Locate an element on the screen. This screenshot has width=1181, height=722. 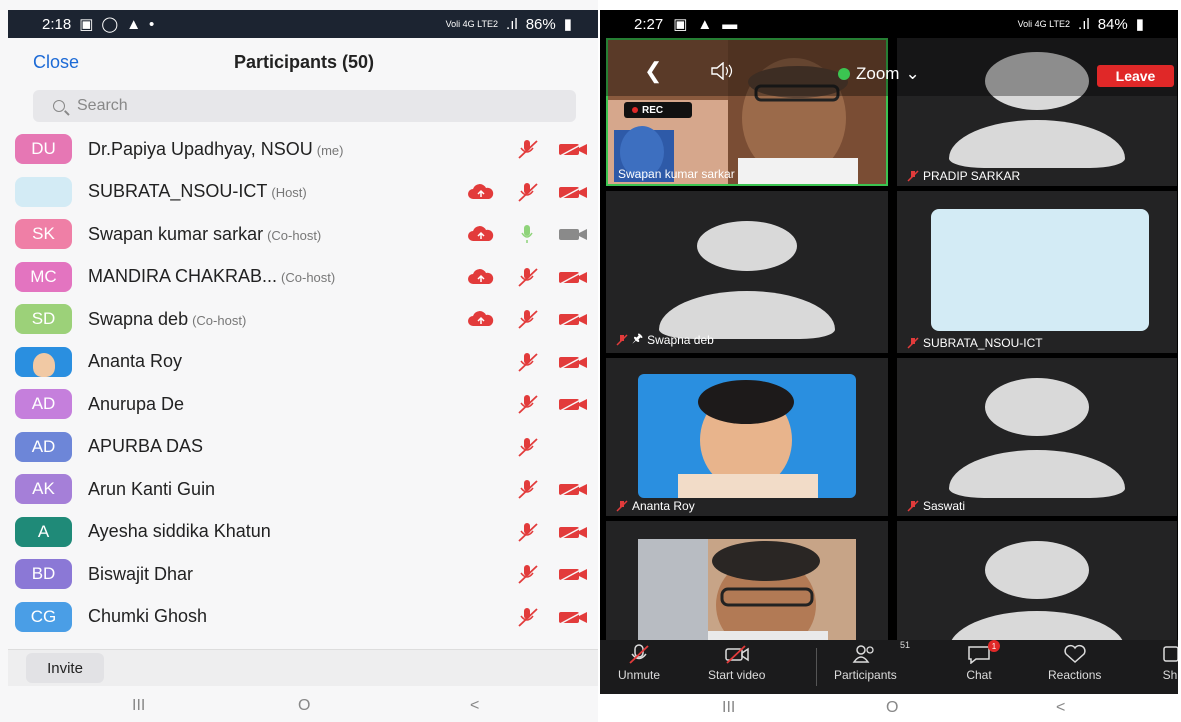
participants-header: Close Participants (50) is located at coordinates (299, 63).